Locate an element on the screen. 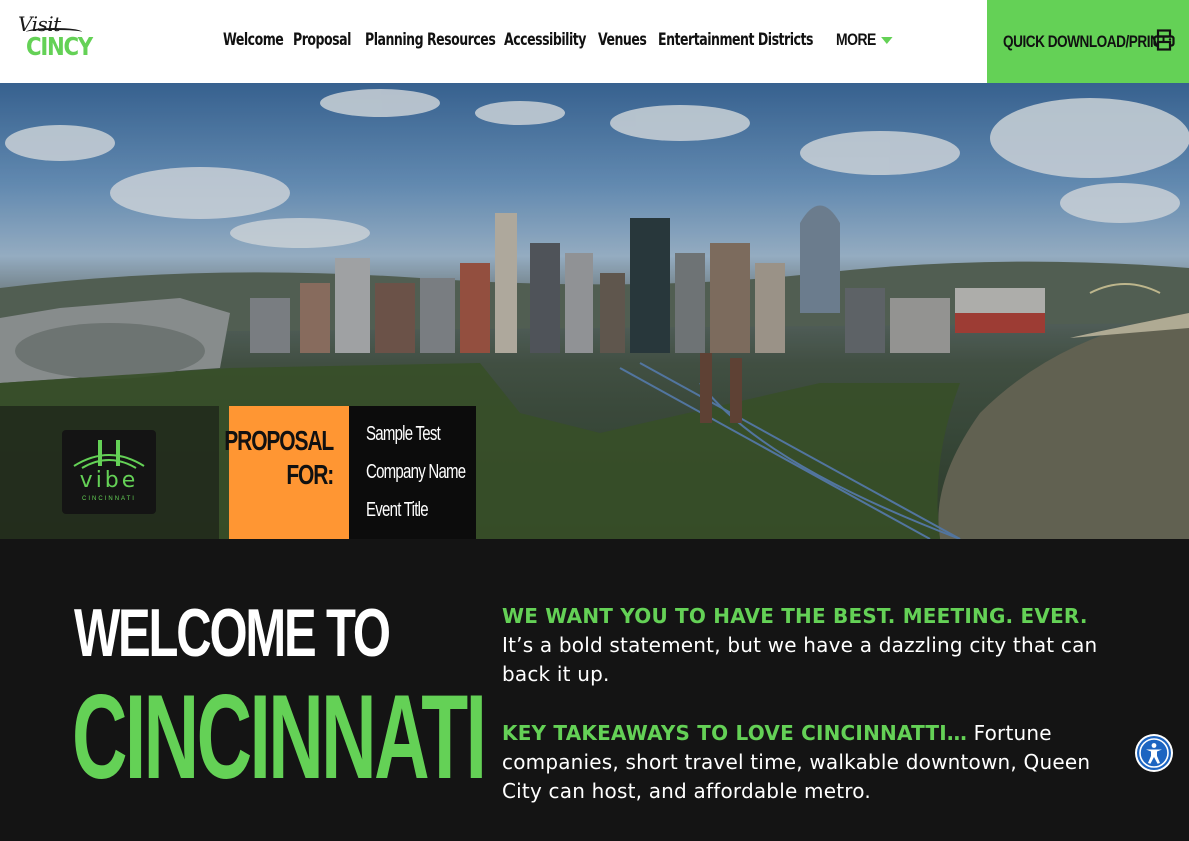 Image resolution: width=1189 pixels, height=841 pixels. welcome-heading: WELCOME TO is located at coordinates (232, 633).